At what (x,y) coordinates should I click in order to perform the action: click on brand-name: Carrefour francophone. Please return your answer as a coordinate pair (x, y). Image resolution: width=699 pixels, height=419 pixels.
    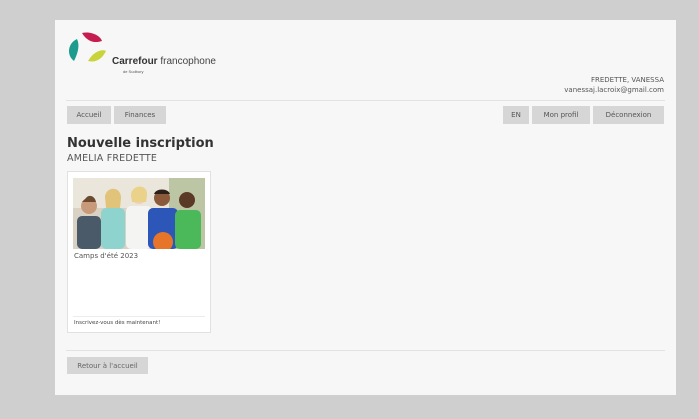
    Looking at the image, I should click on (164, 62).